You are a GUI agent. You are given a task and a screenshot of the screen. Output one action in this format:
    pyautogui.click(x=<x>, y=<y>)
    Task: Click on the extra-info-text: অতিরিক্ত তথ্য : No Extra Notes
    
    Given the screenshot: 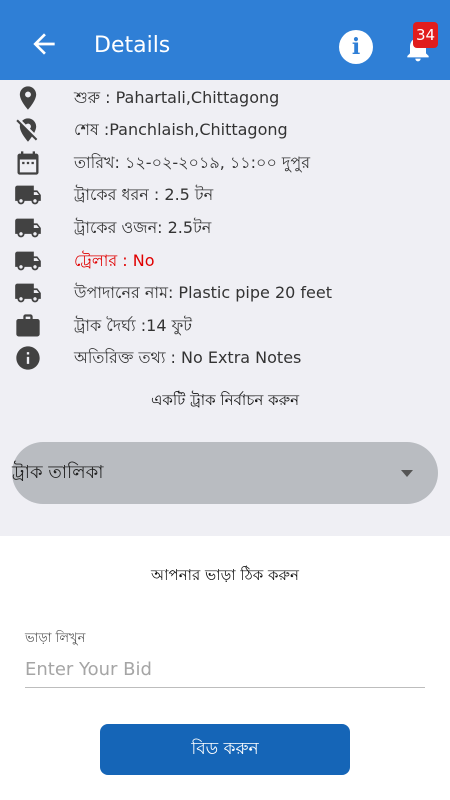 What is the action you would take?
    pyautogui.click(x=188, y=357)
    